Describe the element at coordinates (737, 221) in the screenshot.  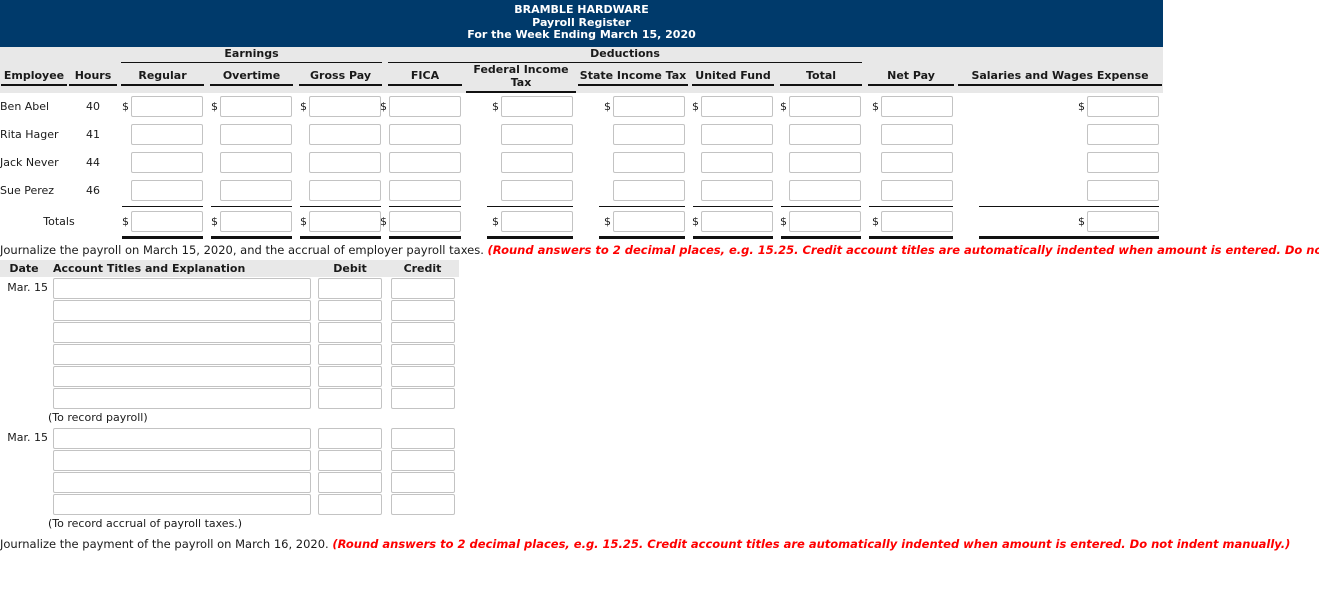
I see `input-united-fund-row-totals` at that location.